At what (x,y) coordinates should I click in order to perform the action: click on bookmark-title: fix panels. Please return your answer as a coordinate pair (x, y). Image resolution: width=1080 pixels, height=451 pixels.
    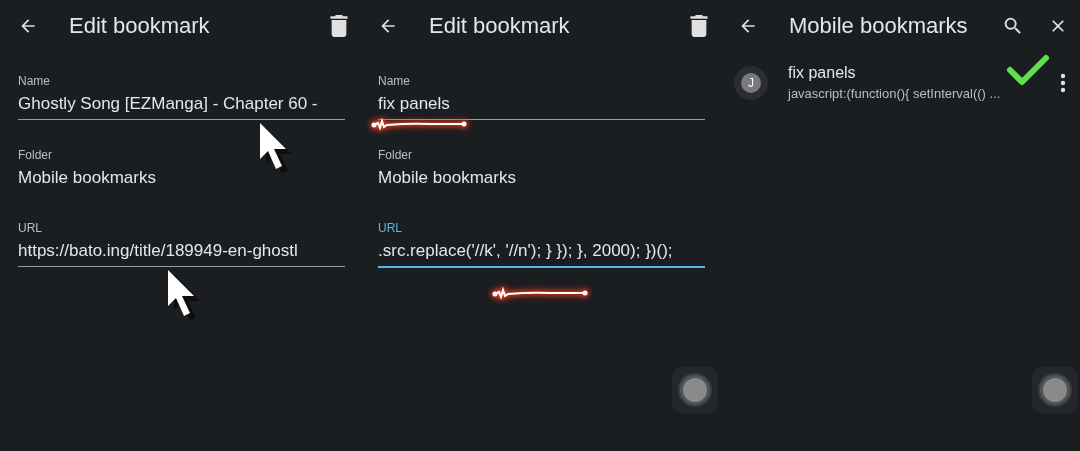
    Looking at the image, I should click on (914, 73).